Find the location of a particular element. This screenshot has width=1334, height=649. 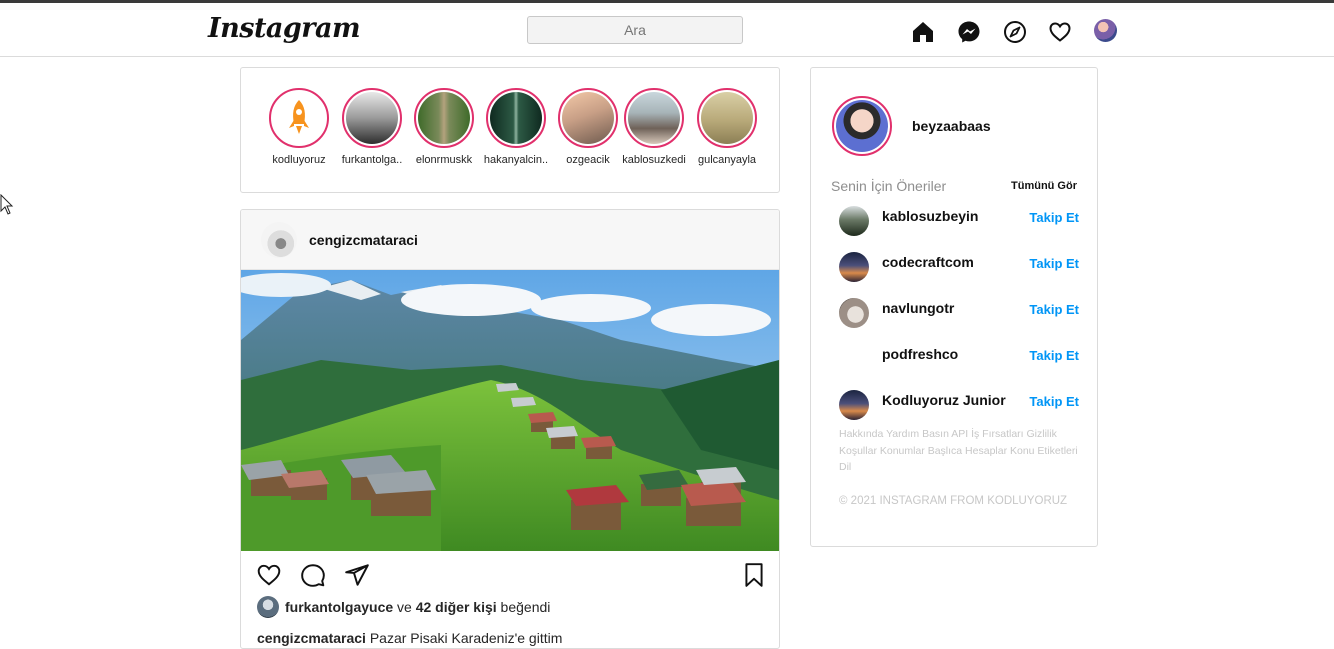

story-username: kablosuzkedi is located at coordinates (654, 160).